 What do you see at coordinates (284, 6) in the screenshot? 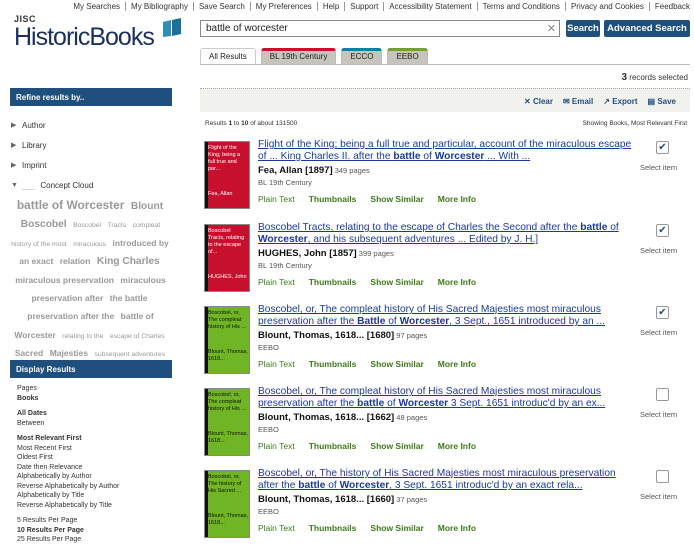
I see `top-link: My Preferences` at bounding box center [284, 6].